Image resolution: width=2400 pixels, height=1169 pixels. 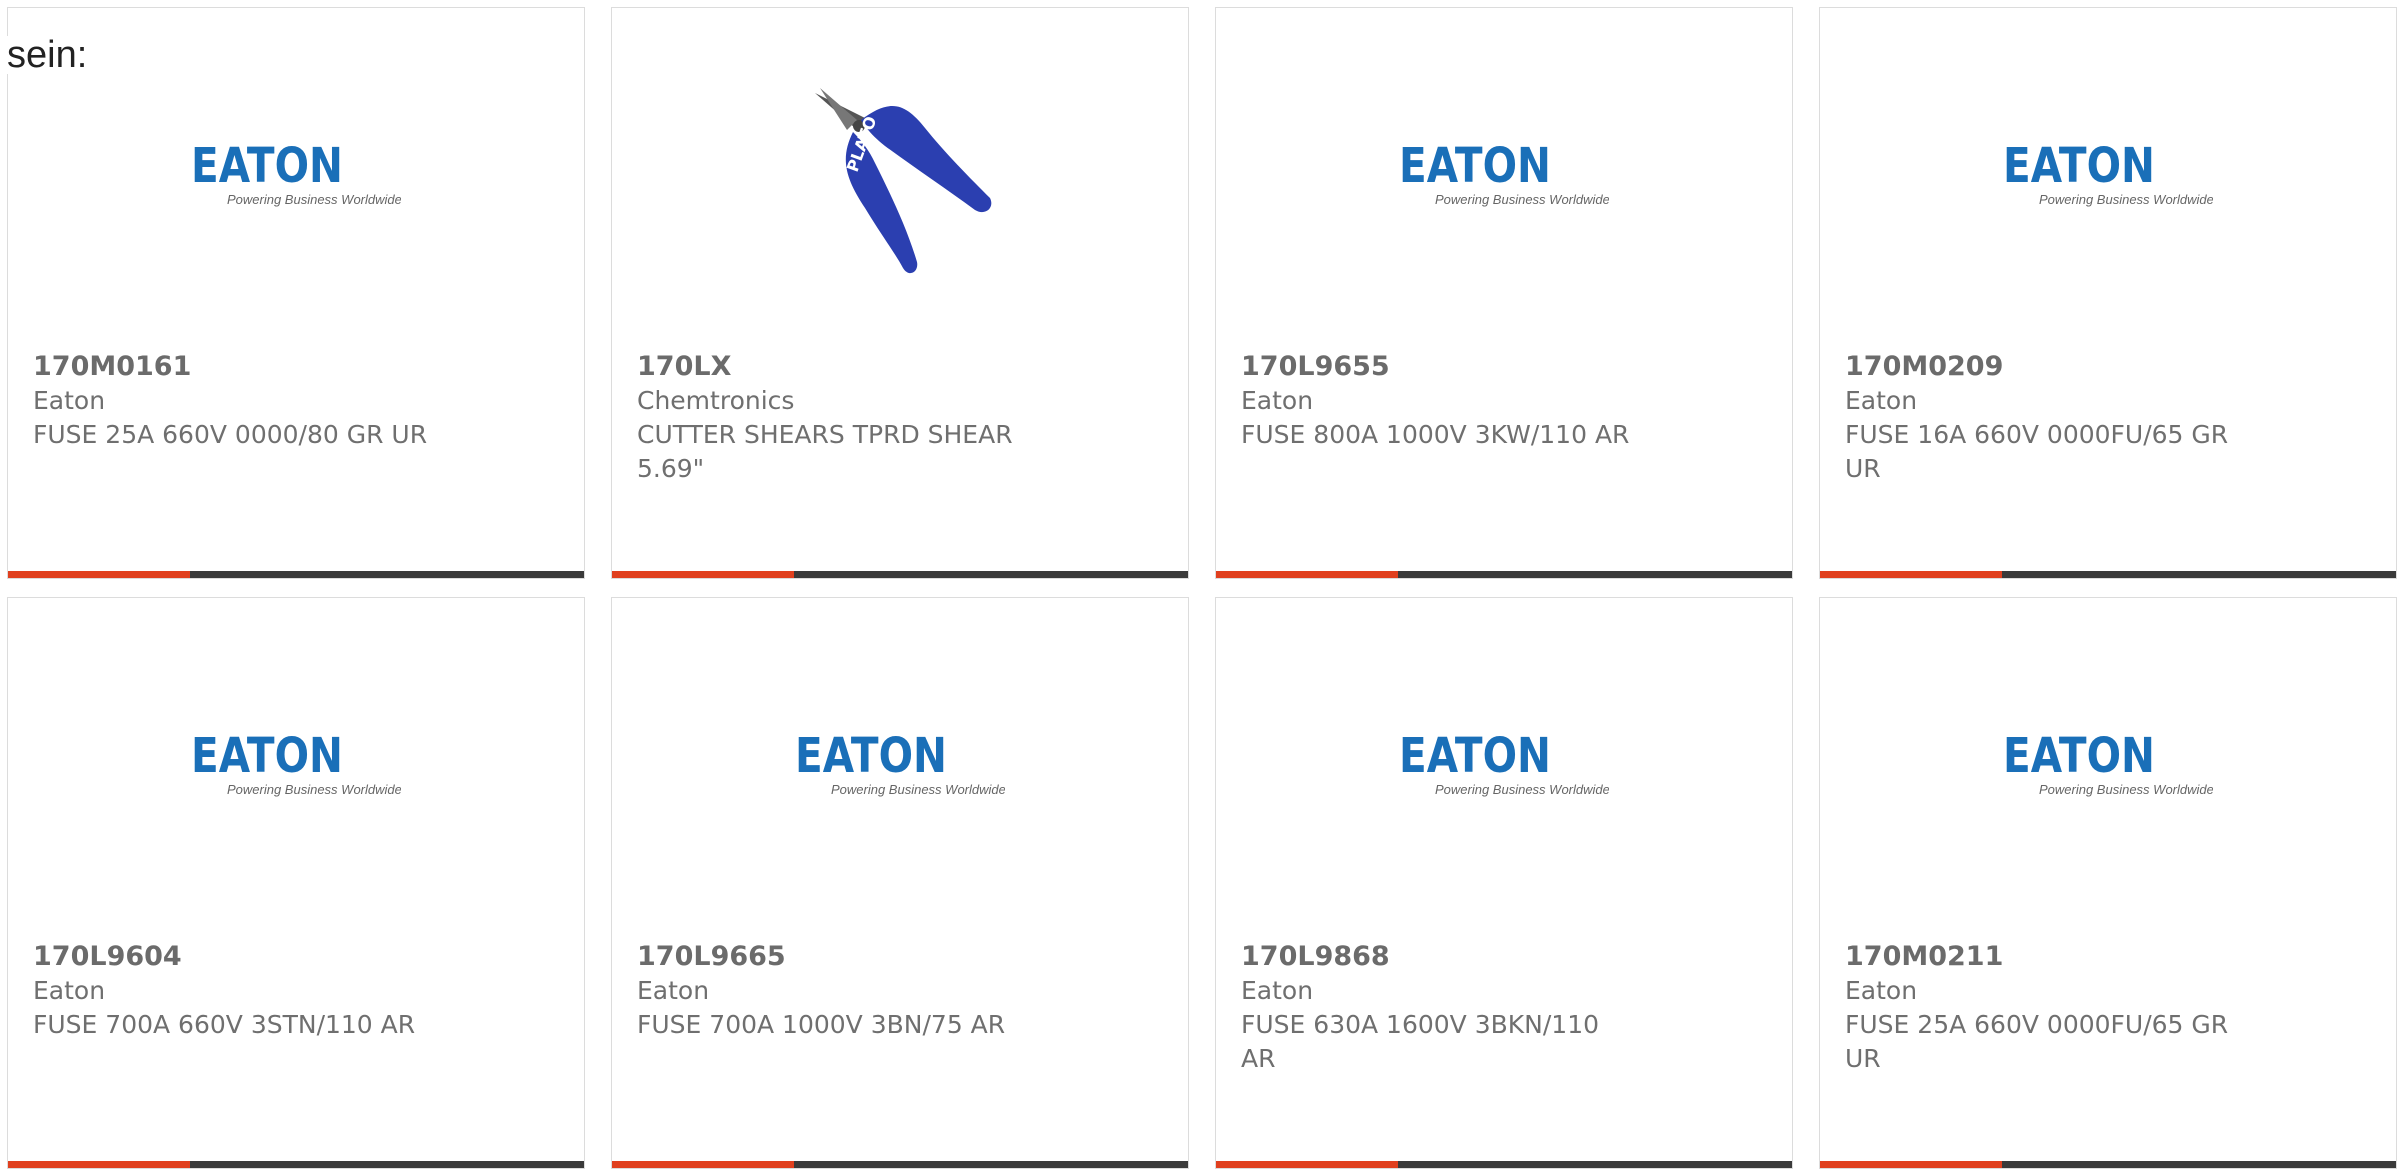 What do you see at coordinates (821, 1024) in the screenshot?
I see `product-description: FUSE 700A 1000V 3BN/75 AR` at bounding box center [821, 1024].